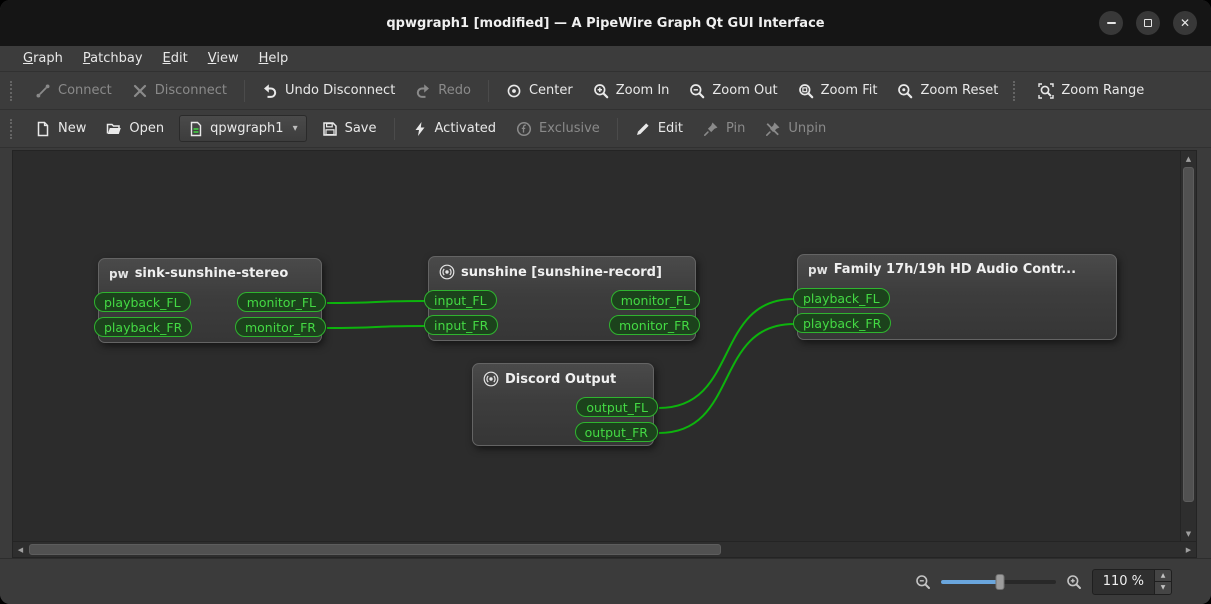 This screenshot has height=604, width=1211. What do you see at coordinates (175, 58) in the screenshot?
I see `menu-edit: Edit` at bounding box center [175, 58].